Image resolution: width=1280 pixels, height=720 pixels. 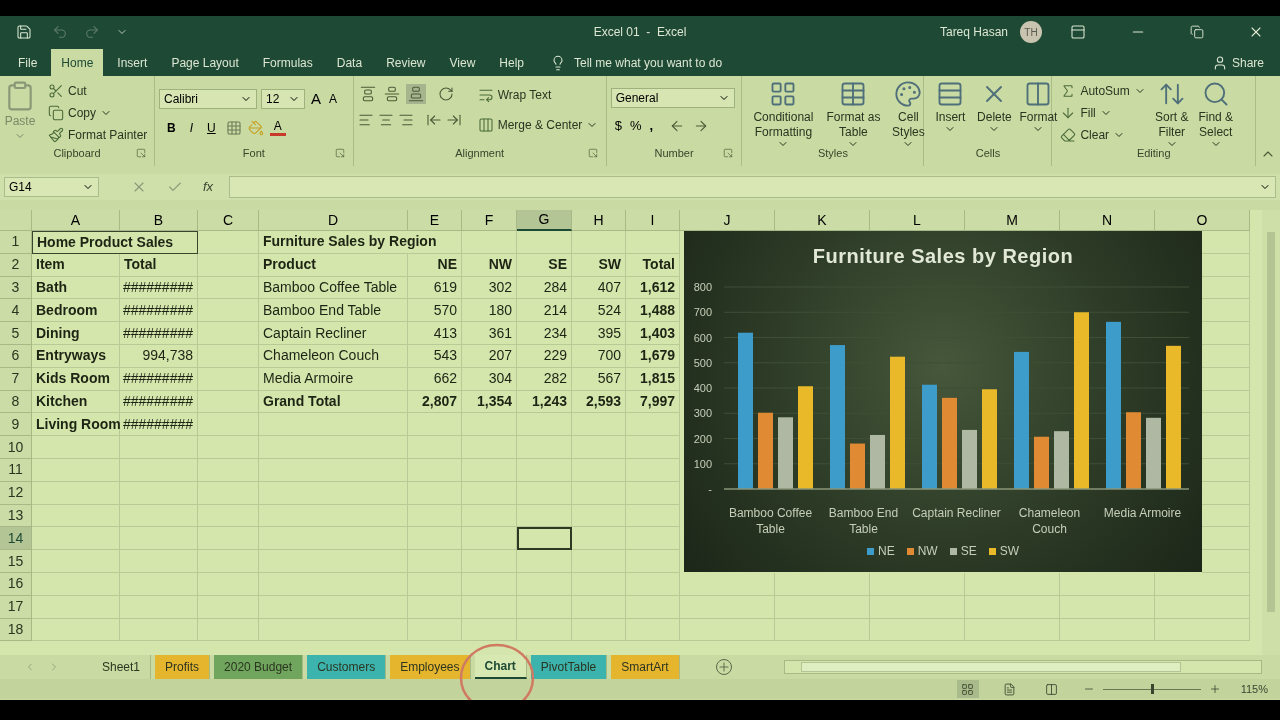 What do you see at coordinates (76, 425) in the screenshot?
I see `table-cell: Living Room` at bounding box center [76, 425].